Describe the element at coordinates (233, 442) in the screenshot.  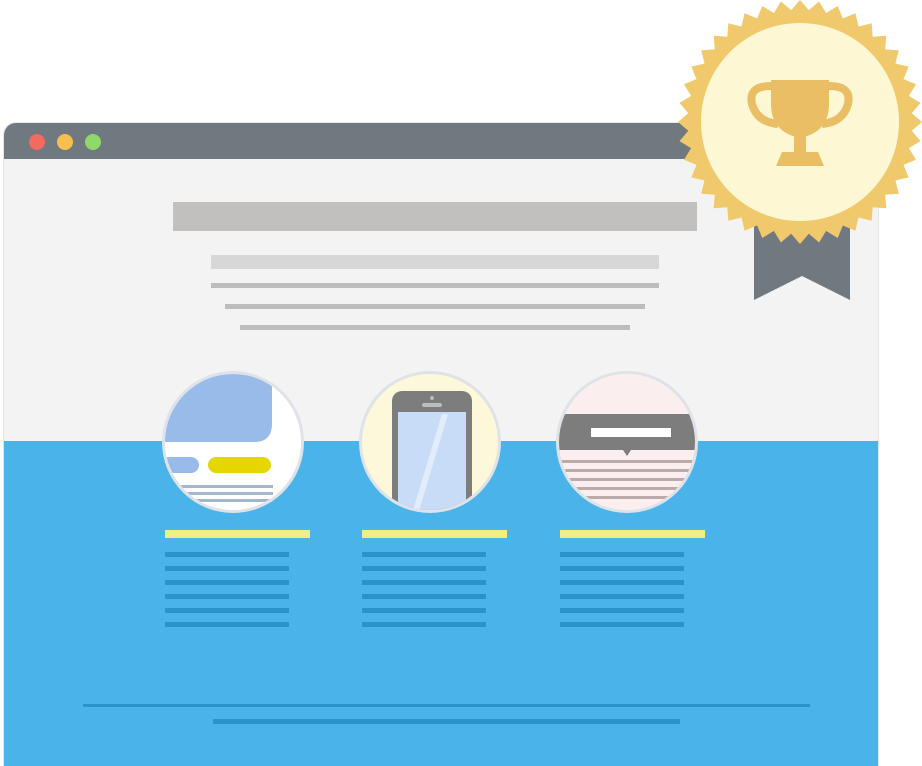
I see `web-layout-icon` at that location.